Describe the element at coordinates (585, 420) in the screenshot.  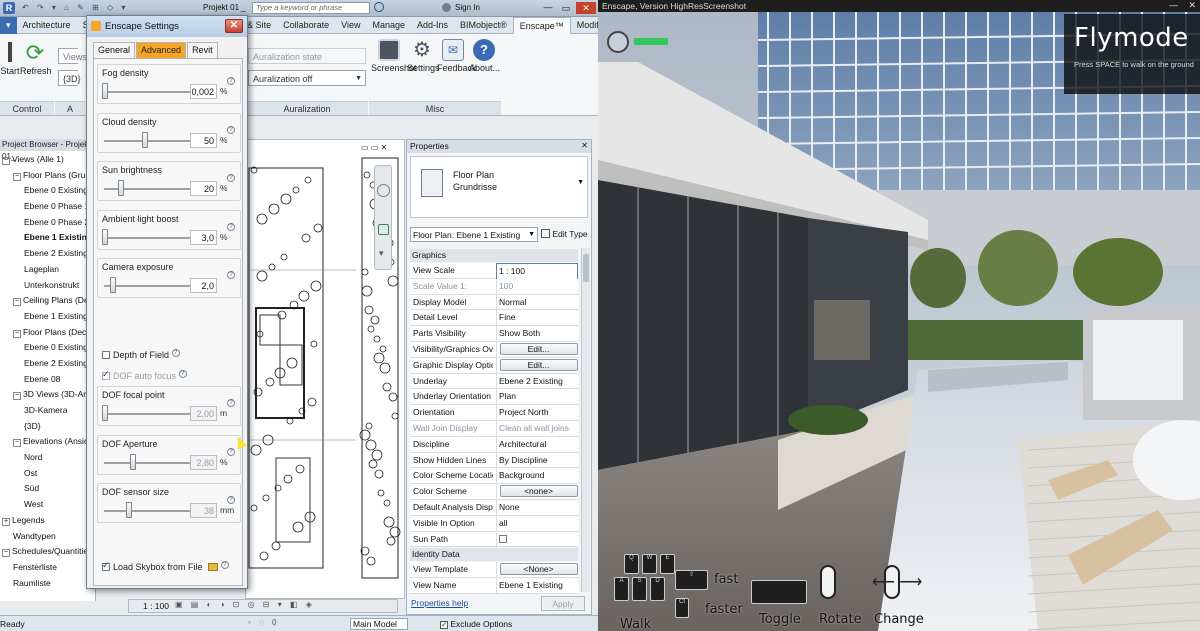
I see `properties-scrollbar` at that location.